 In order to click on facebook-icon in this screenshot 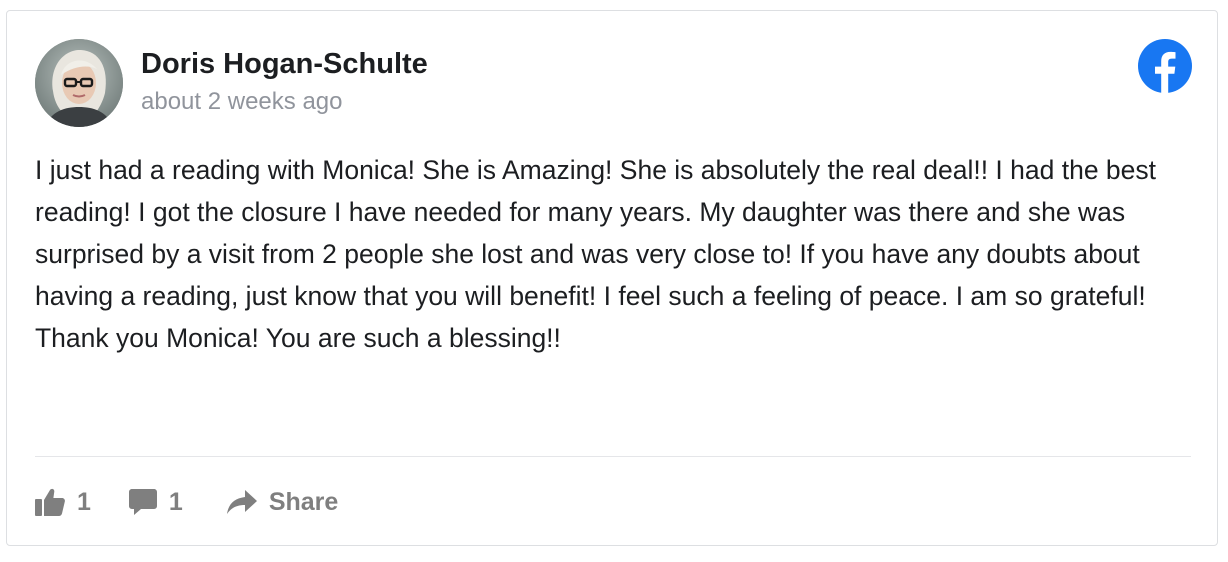, I will do `click(1165, 66)`.